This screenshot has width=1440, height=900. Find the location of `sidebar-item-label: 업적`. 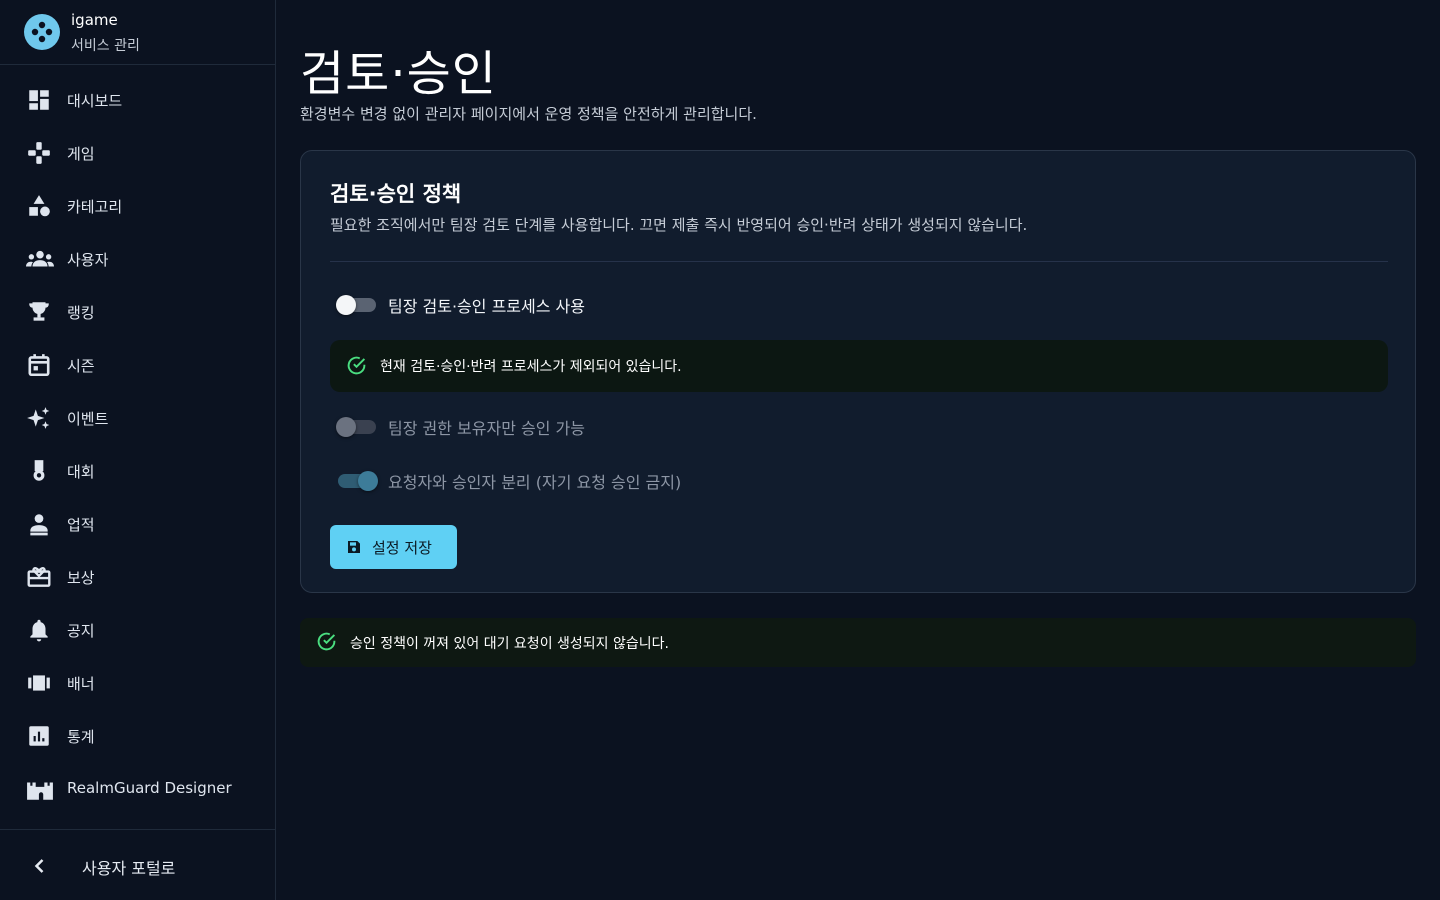

sidebar-item-label: 업적 is located at coordinates (81, 525).